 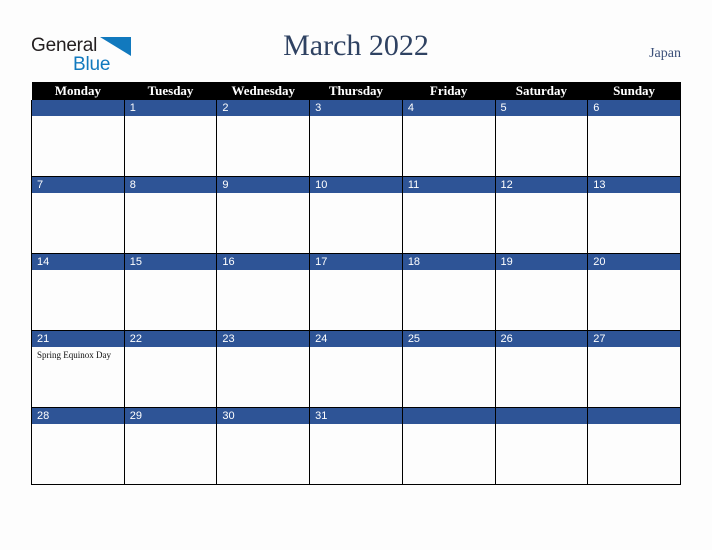 I want to click on weekday-header-saturday: Saturday, so click(x=541, y=91).